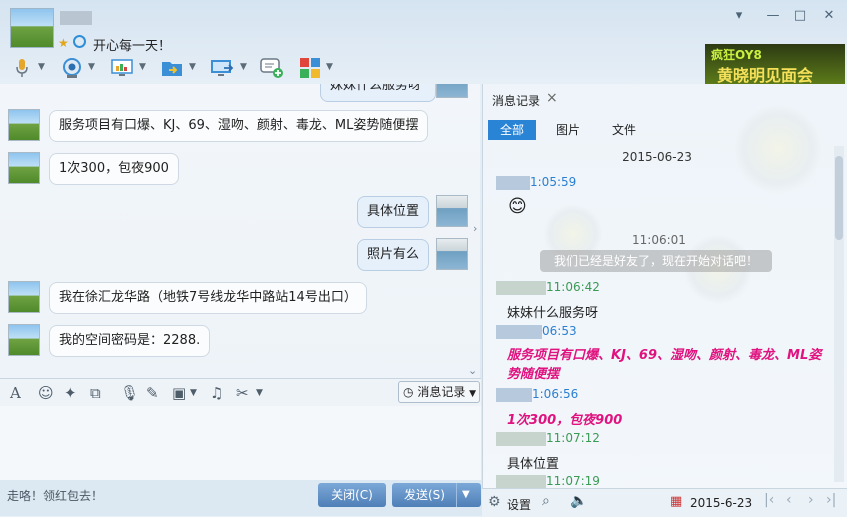  I want to click on close-window-button: ✕, so click(829, 16).